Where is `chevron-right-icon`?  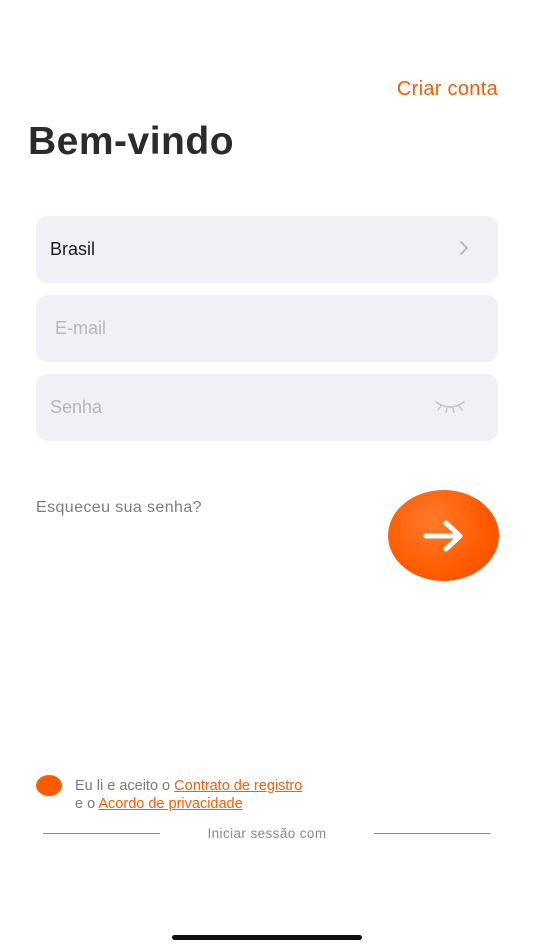 chevron-right-icon is located at coordinates (464, 250).